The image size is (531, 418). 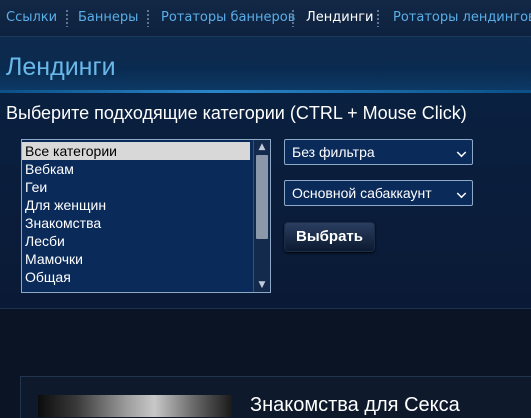 I want to click on list-item: Лесби, so click(x=136, y=241).